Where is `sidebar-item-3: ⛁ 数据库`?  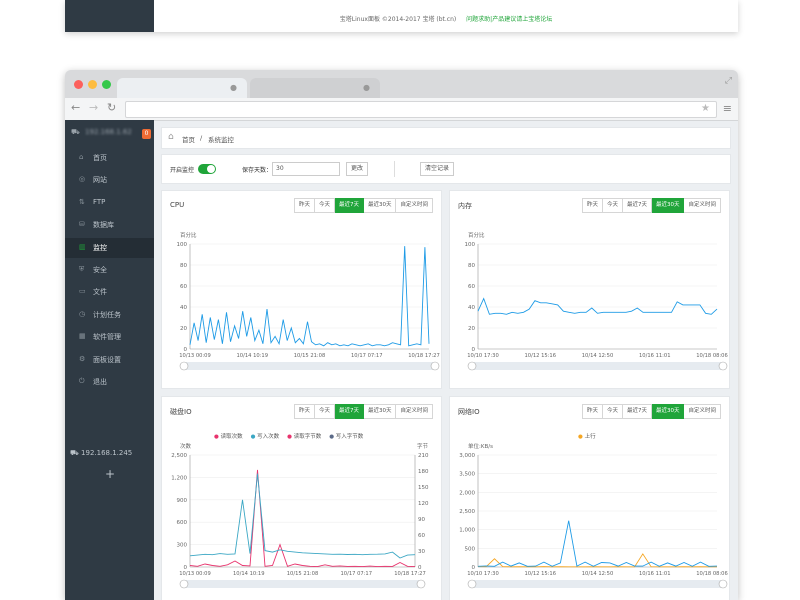
sidebar-item-3: ⛁ 数据库 is located at coordinates (109, 225).